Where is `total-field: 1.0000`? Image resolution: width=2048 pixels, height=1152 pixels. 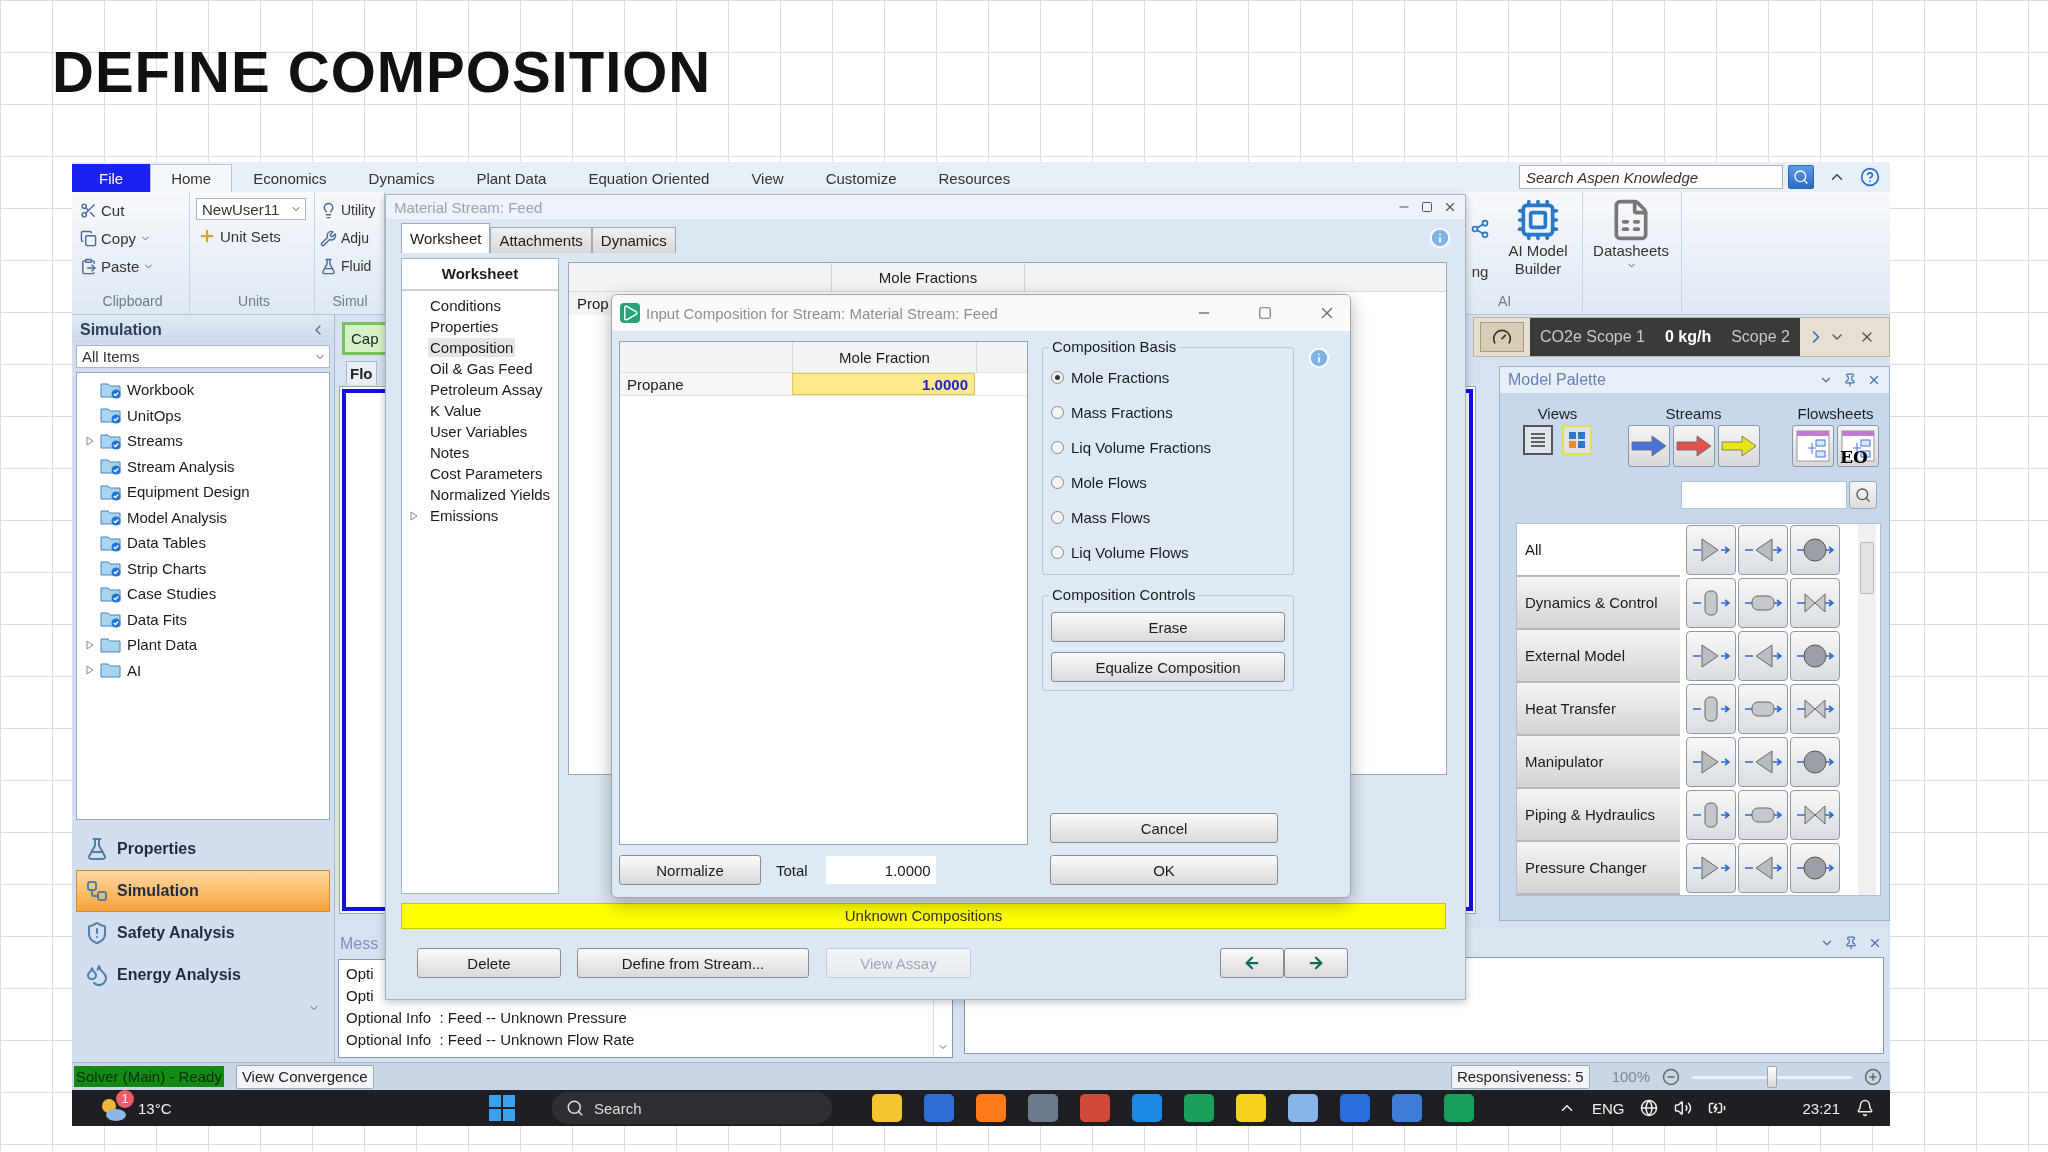 total-field: 1.0000 is located at coordinates (880, 870).